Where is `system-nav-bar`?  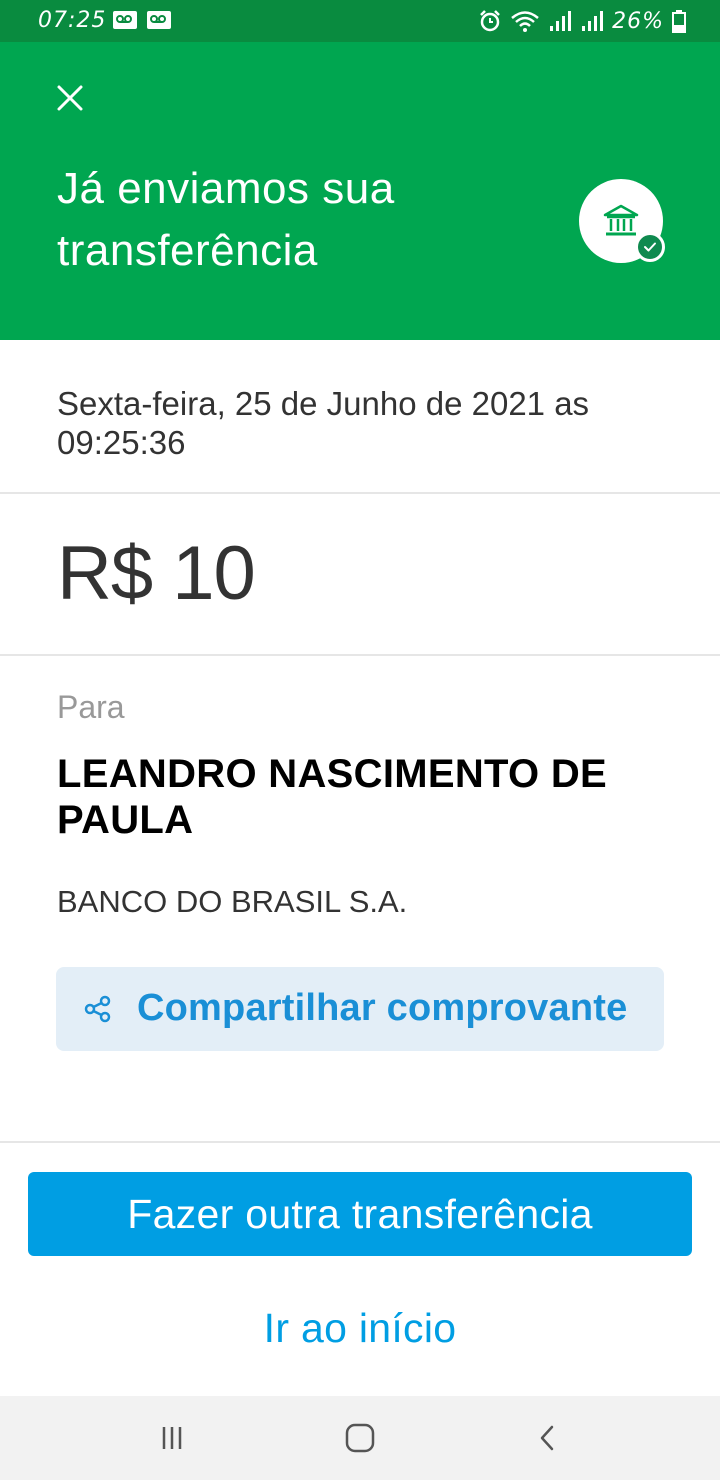
system-nav-bar is located at coordinates (360, 1438).